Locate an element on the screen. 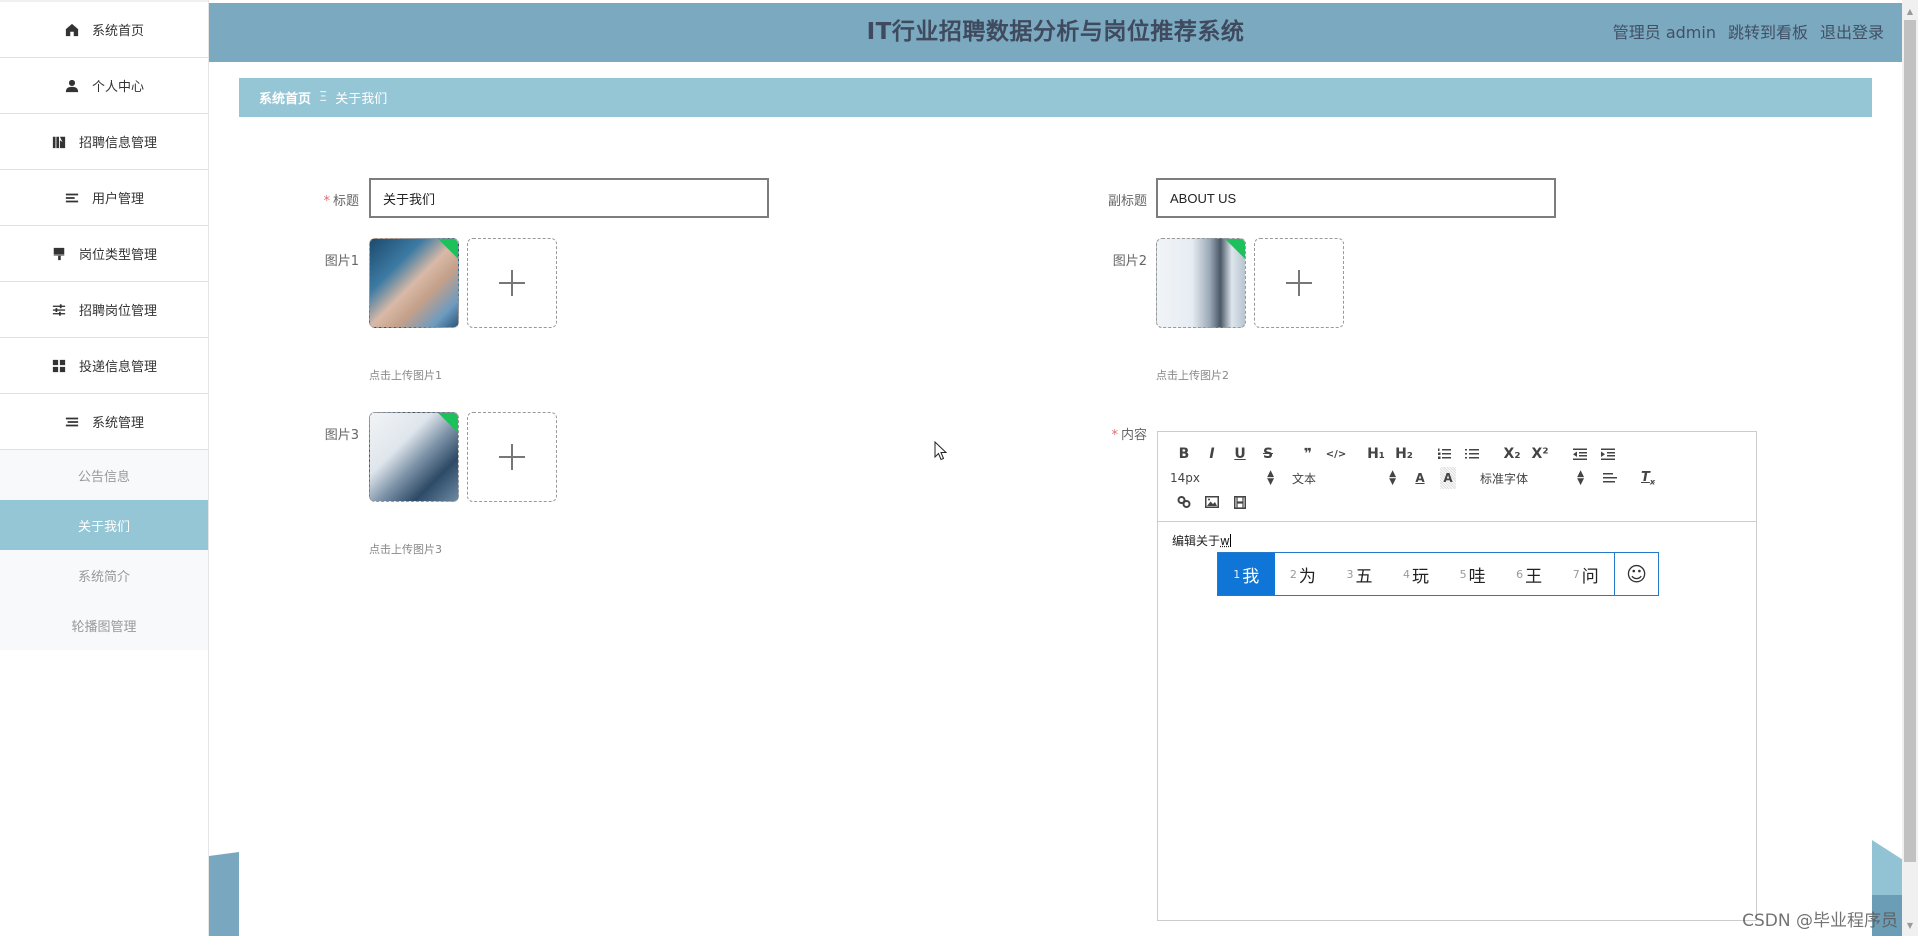  sidebar-item-label: 个人中心 is located at coordinates (117, 87).